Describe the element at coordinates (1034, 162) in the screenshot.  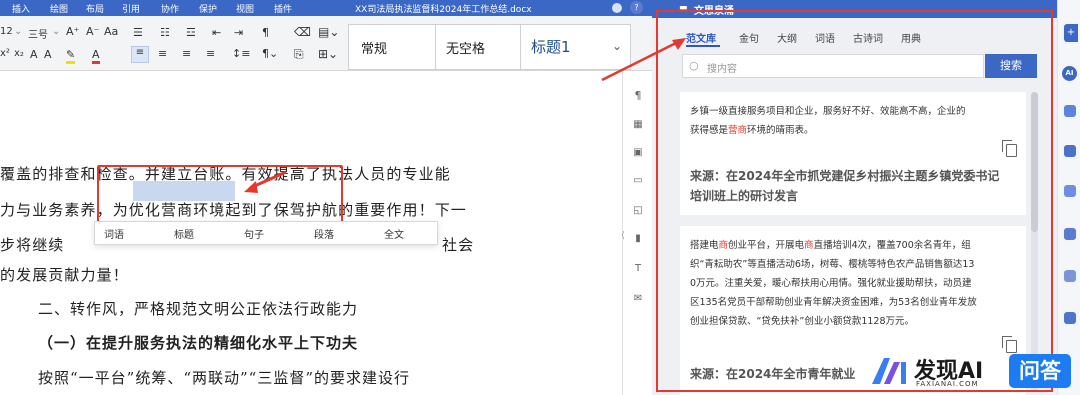
I see `panel-scrollbar-thumb` at that location.